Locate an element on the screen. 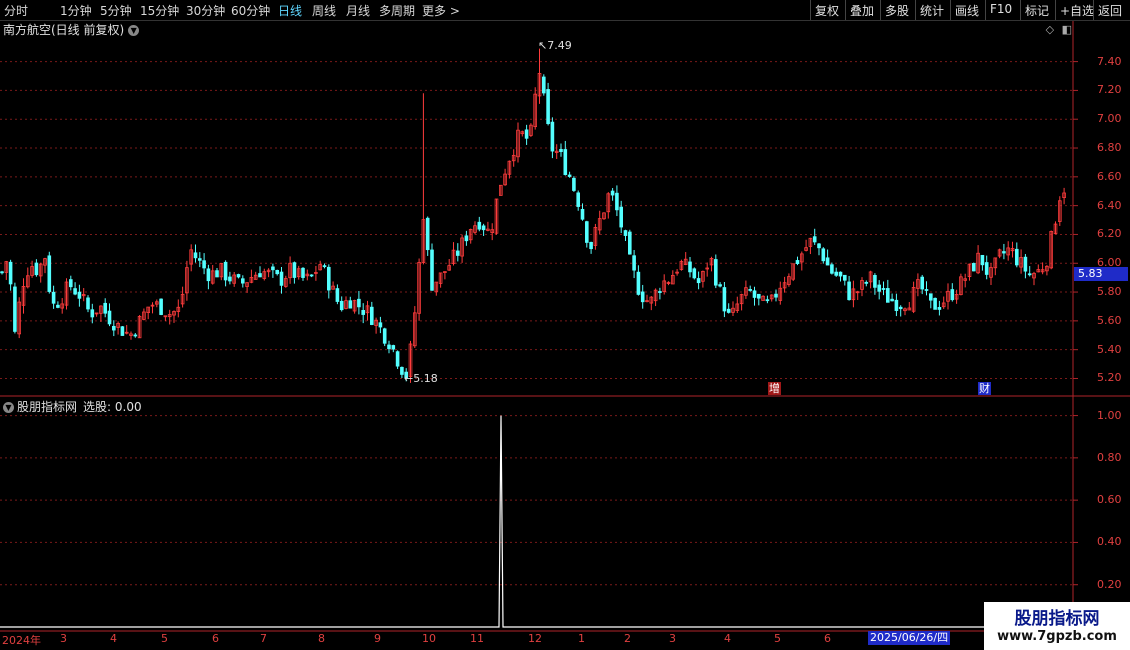 Image resolution: width=1130 pixels, height=650 pixels. panel-toggle-icon: ◧ is located at coordinates (1067, 29).